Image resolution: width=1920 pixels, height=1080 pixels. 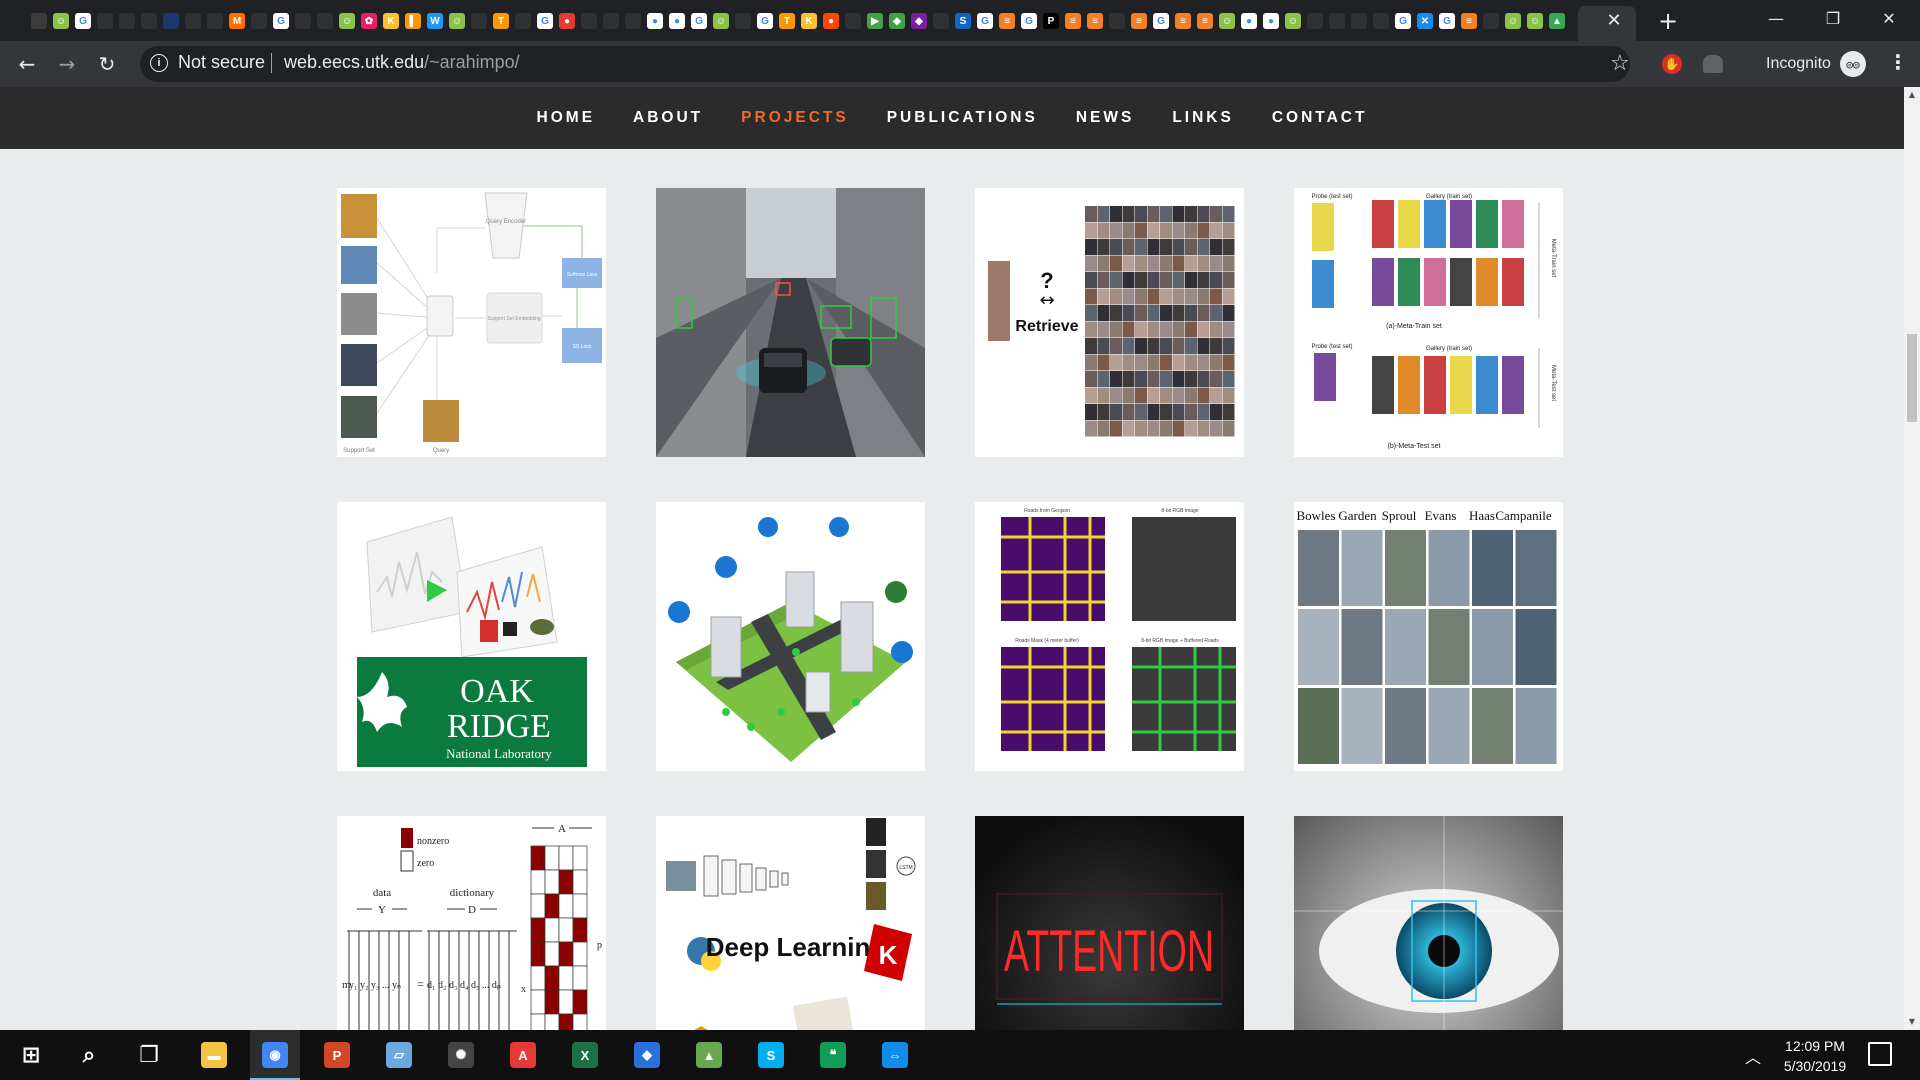 I want to click on back-button: ←, so click(x=27, y=64).